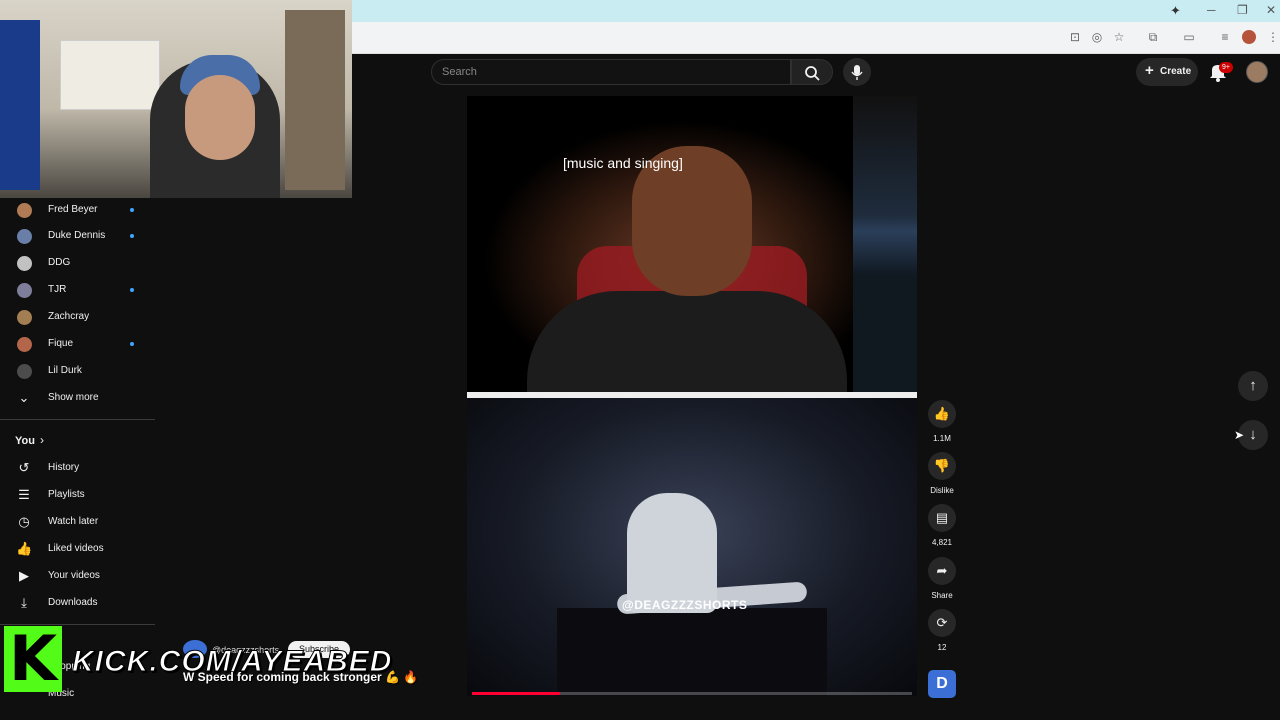 Image resolution: width=1280 pixels, height=720 pixels. I want to click on dislike-label: Dislike, so click(942, 490).